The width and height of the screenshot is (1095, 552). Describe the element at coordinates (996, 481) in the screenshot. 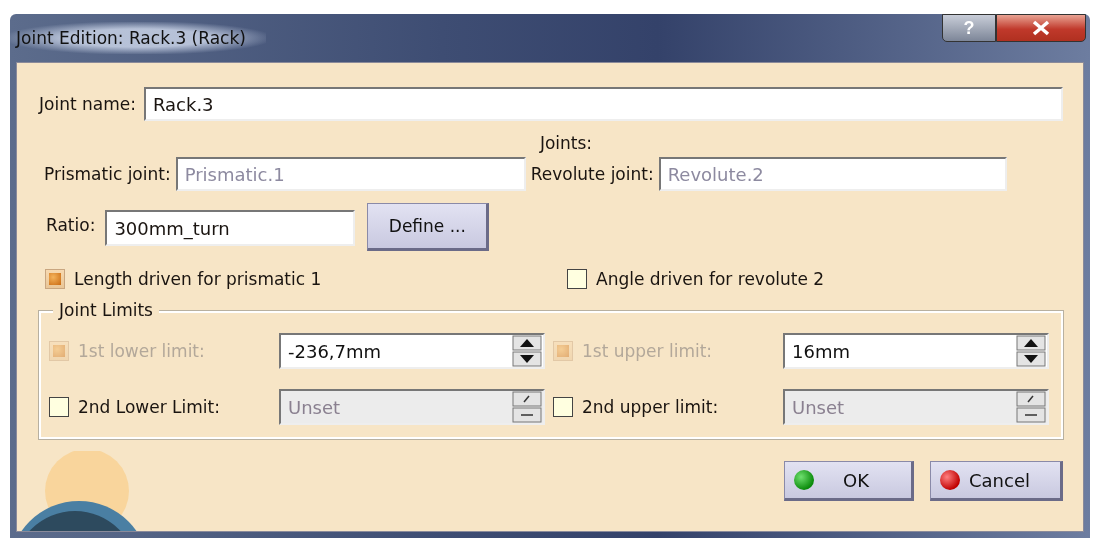

I see `cancel-button: Cancel` at that location.